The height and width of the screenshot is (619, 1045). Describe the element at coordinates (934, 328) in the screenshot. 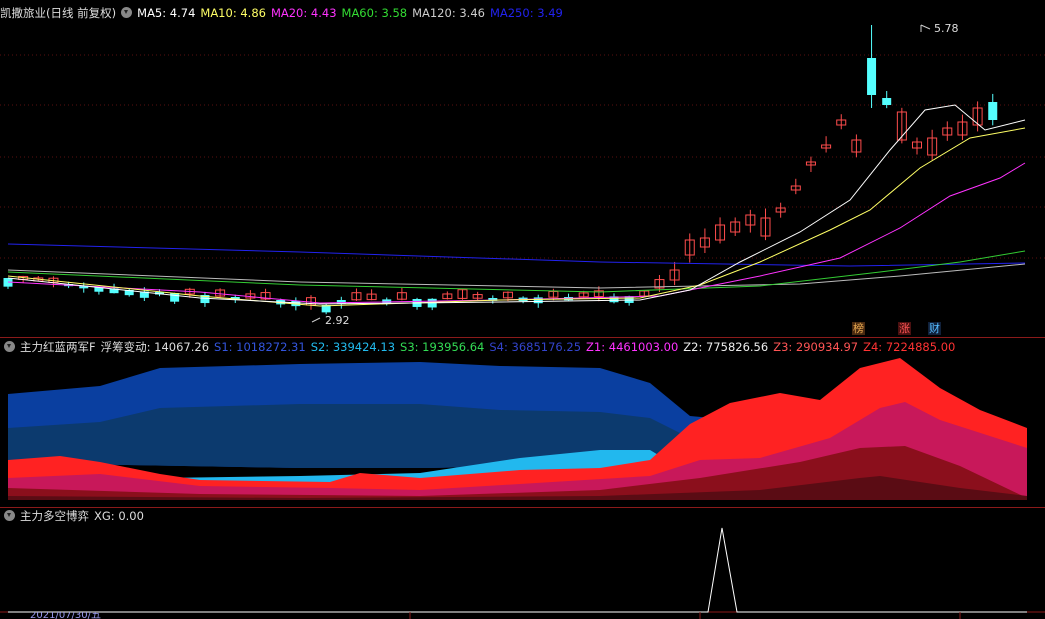

I see `event-badge: 财` at that location.